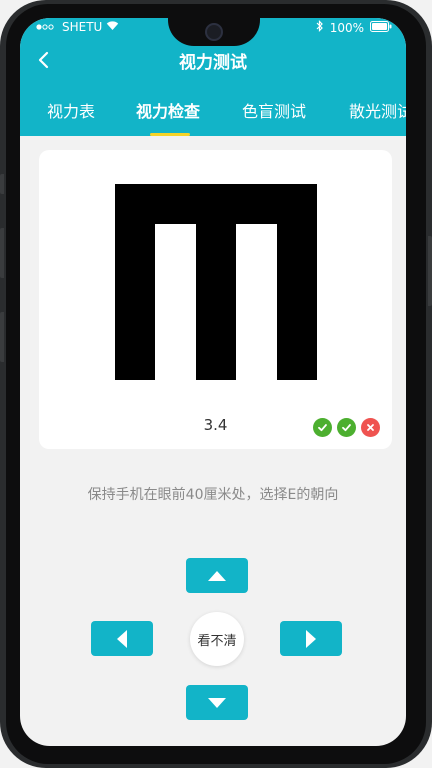  I want to click on result-marks, so click(346, 427).